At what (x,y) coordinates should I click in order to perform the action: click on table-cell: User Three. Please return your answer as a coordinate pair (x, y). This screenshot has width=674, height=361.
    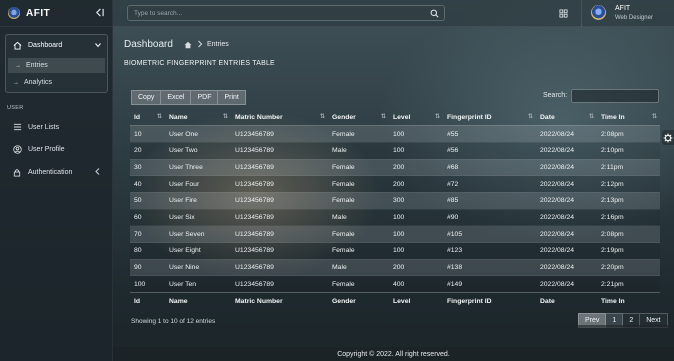
    Looking at the image, I should click on (198, 167).